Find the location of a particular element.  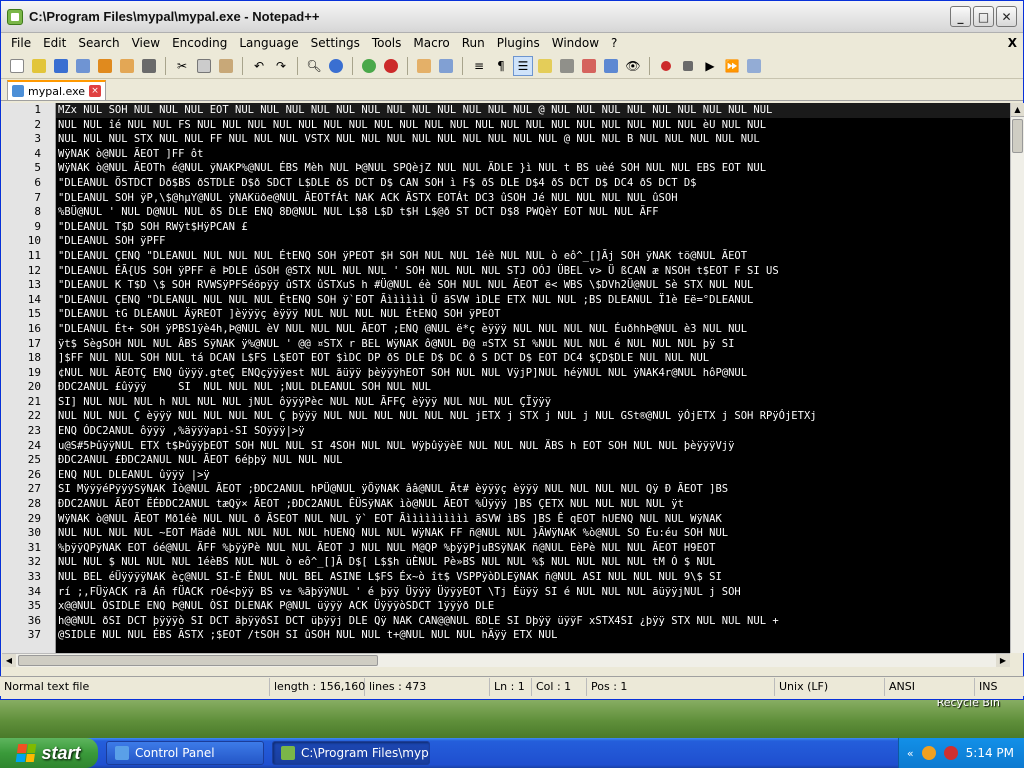

word-wrap-icon: ≡ is located at coordinates (479, 66).